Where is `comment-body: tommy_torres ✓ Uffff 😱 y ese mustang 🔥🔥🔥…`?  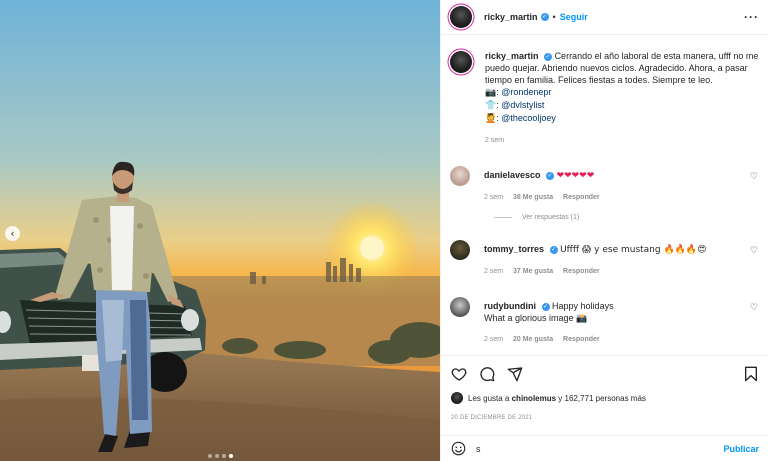
comment-body: tommy_torres ✓ Uffff 😱 y ese mustang 🔥🔥🔥… is located at coordinates (614, 260).